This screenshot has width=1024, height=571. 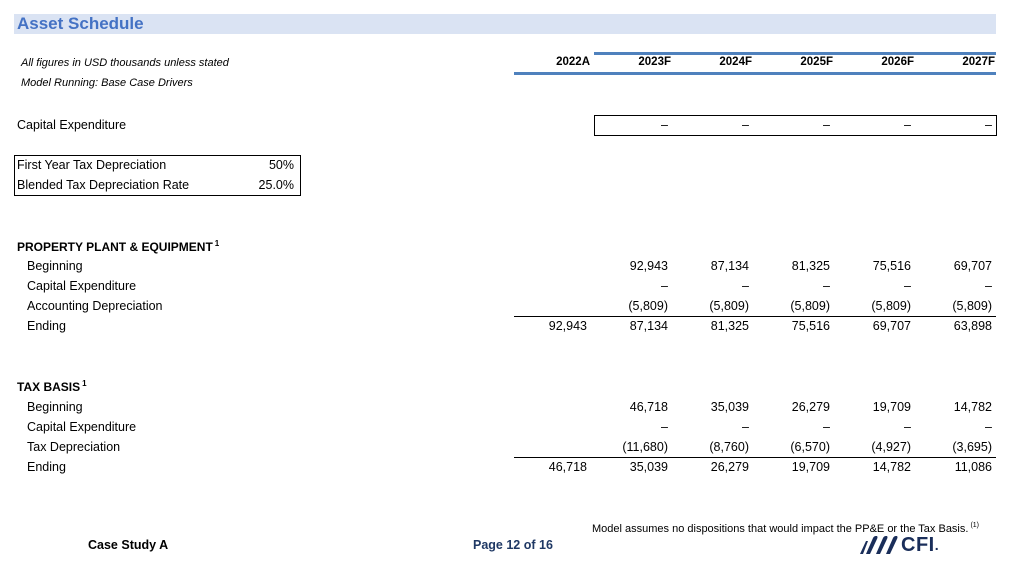 What do you see at coordinates (654, 62) in the screenshot?
I see `column-header: 2023F` at bounding box center [654, 62].